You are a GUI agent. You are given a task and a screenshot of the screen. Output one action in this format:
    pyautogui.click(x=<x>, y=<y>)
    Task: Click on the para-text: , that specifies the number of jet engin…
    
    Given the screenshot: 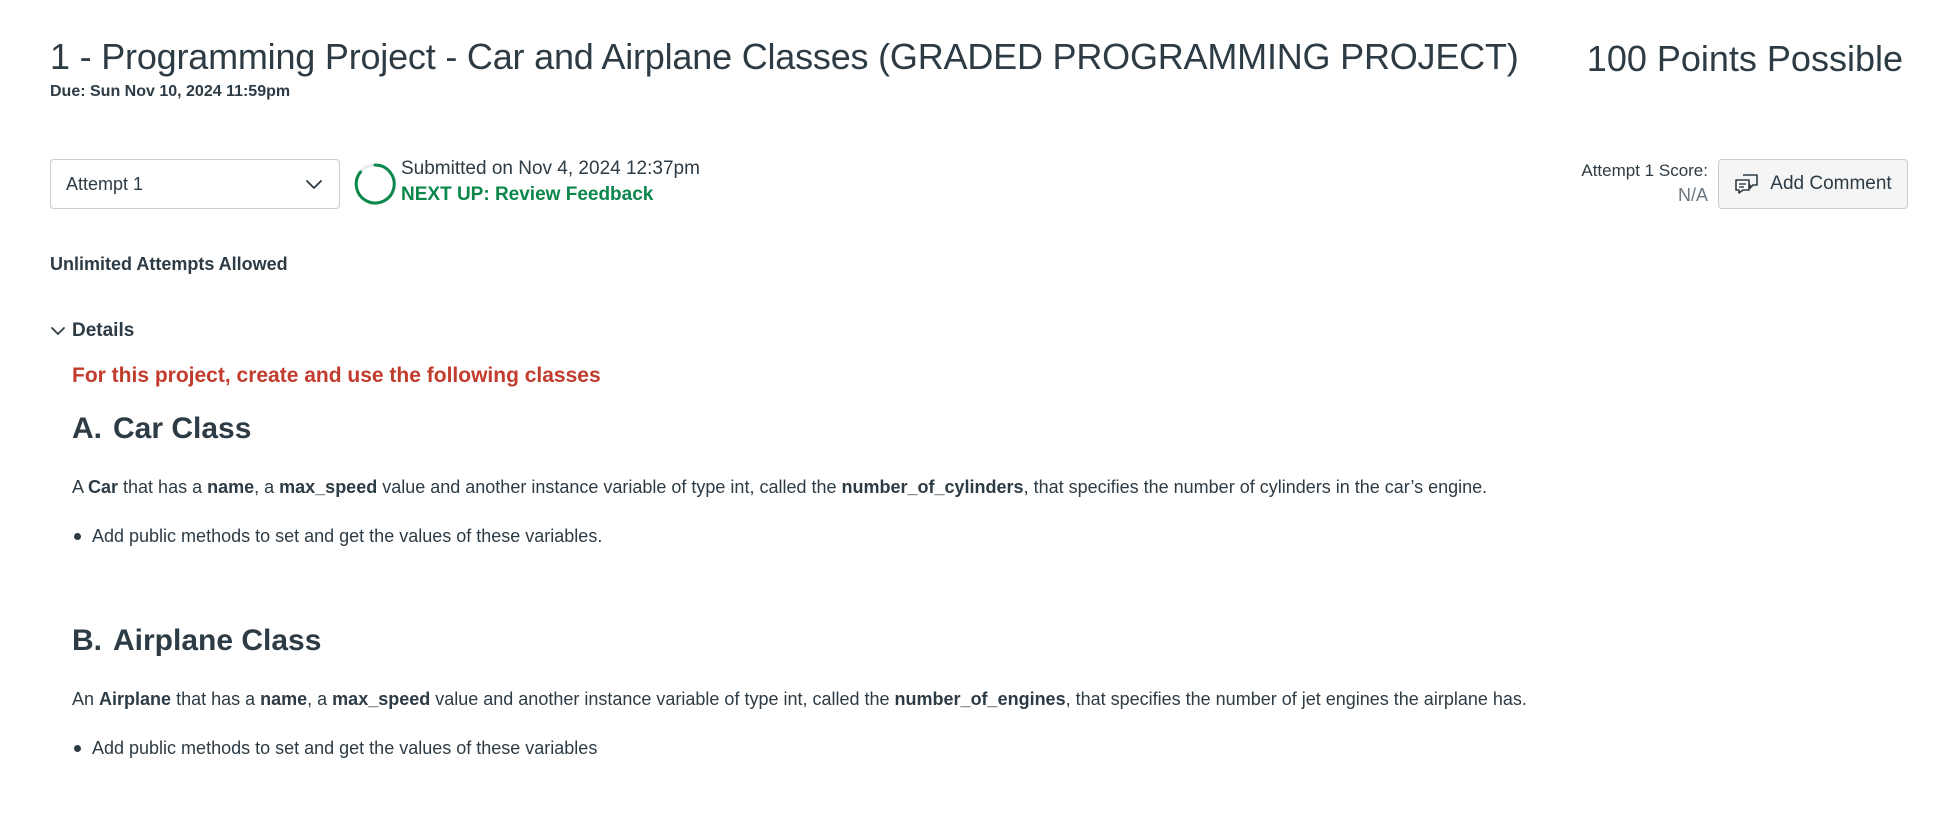 What is the action you would take?
    pyautogui.click(x=1296, y=699)
    